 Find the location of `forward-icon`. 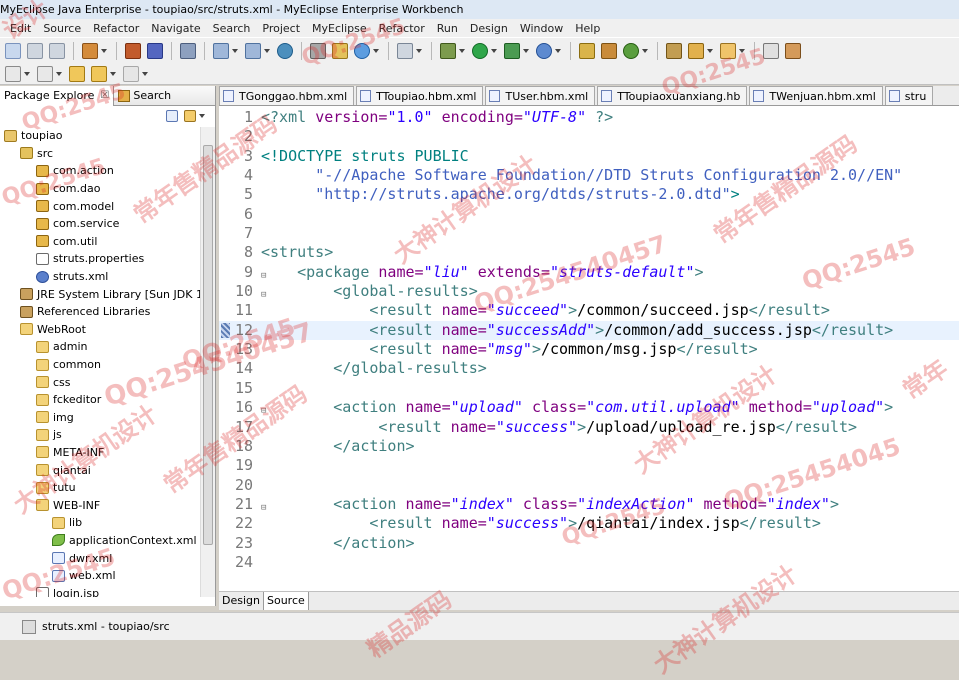

forward-icon is located at coordinates (131, 73).